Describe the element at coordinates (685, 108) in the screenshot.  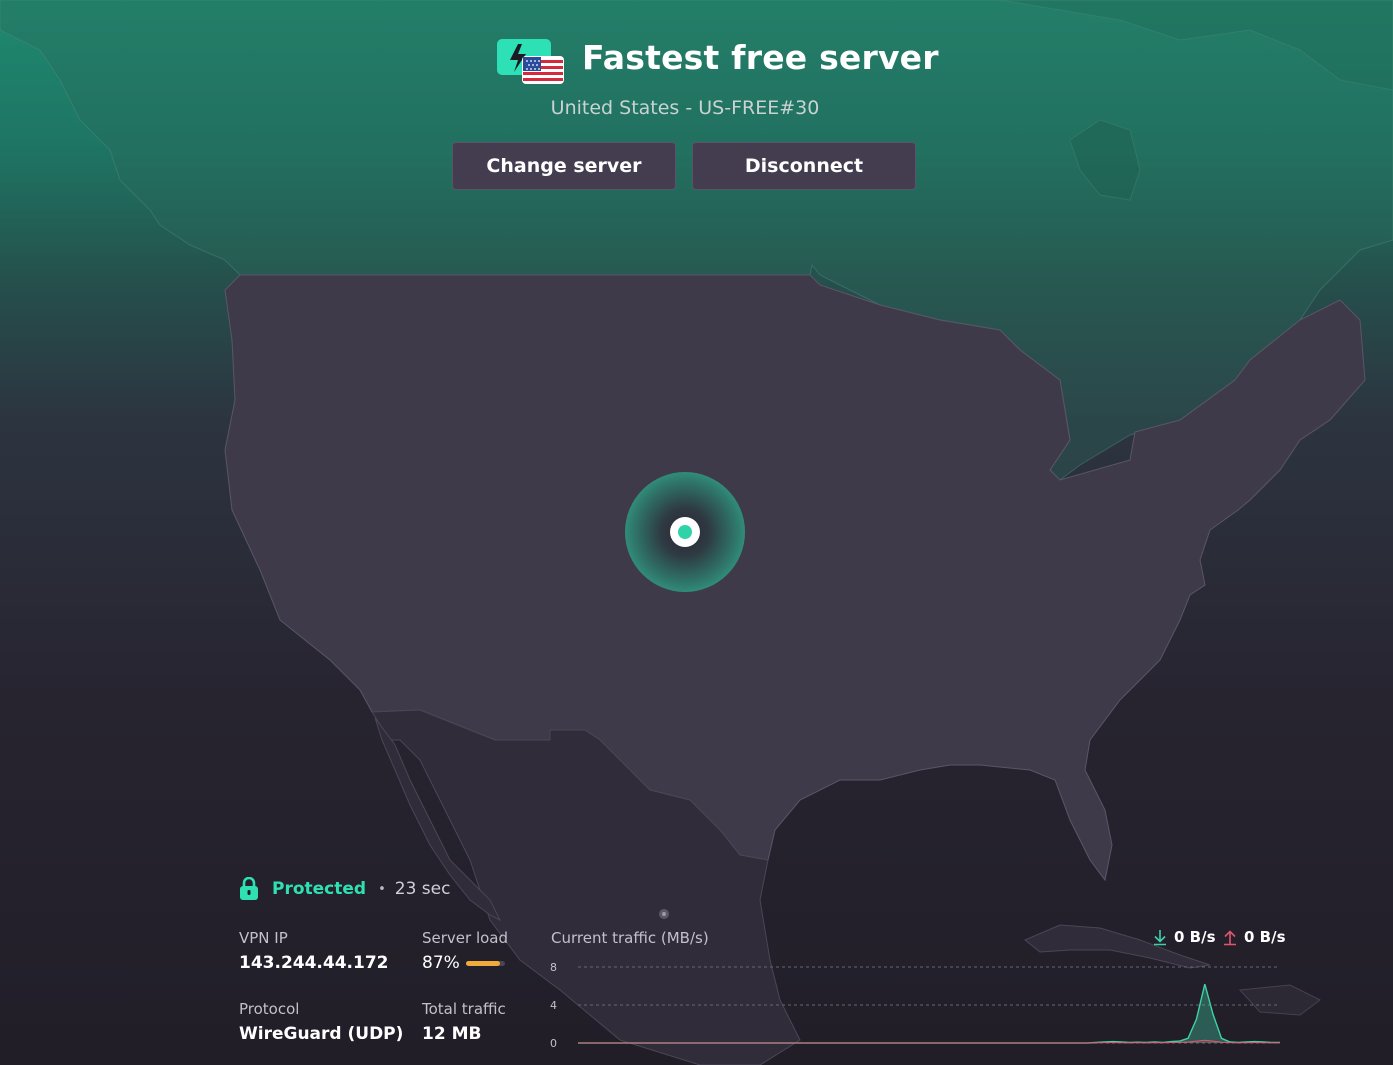
I see `server-subtitle: United States - US-FREE#30` at that location.